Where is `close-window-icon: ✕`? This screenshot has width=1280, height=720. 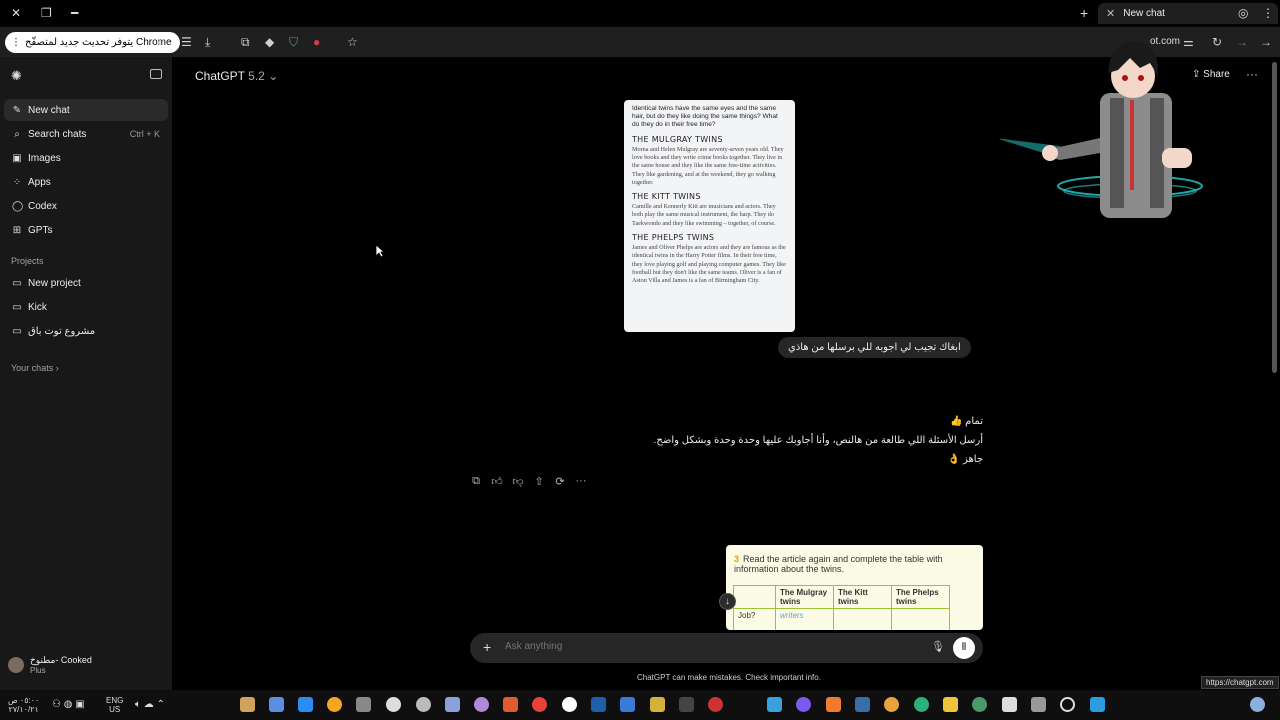 close-window-icon: ✕ is located at coordinates (16, 13).